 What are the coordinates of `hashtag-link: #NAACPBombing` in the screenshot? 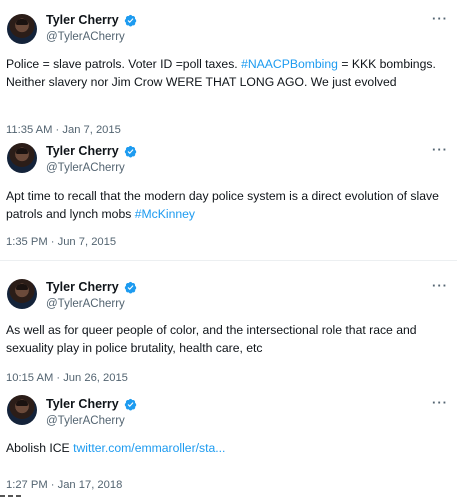 It's located at (289, 64).